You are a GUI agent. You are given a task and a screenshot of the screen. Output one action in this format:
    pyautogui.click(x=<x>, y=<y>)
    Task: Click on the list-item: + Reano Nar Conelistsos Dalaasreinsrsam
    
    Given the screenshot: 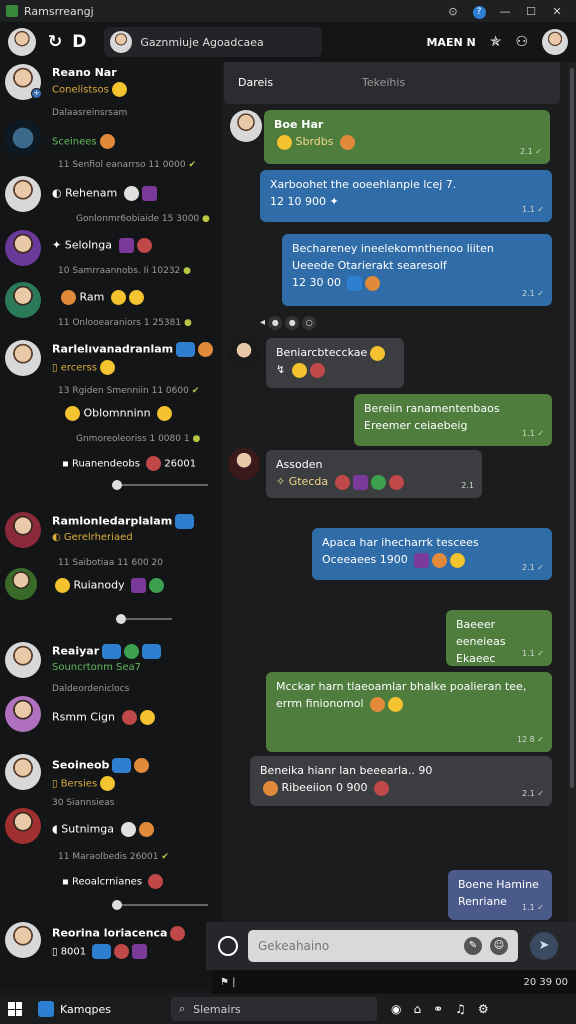 What is the action you would take?
    pyautogui.click(x=111, y=93)
    